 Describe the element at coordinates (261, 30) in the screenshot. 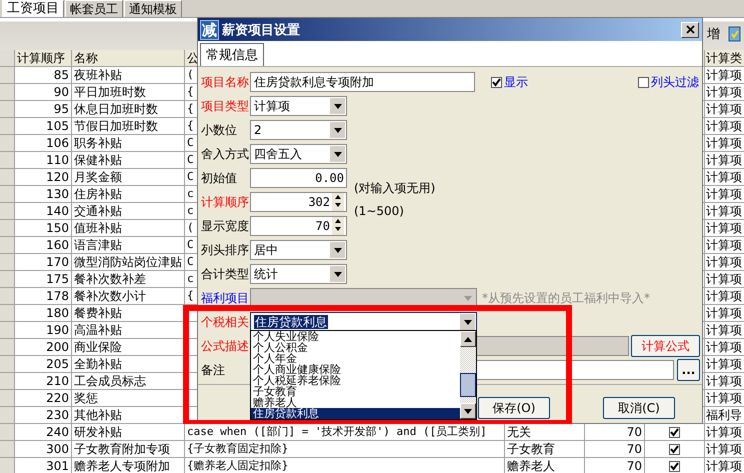

I see `window-title: 薪资项目设置` at that location.